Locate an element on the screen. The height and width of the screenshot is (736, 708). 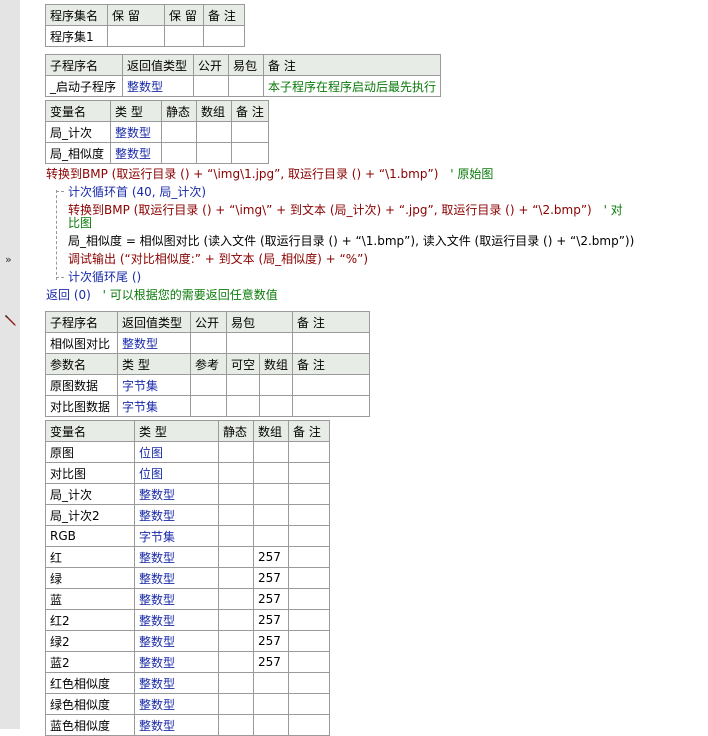
var-type-cell: 字节集 is located at coordinates (176, 536).